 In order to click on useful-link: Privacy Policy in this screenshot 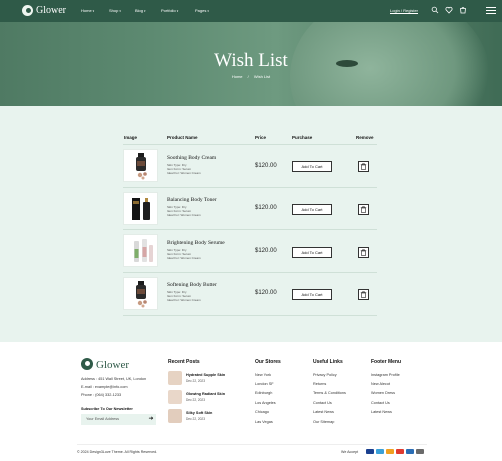, I will do `click(325, 375)`.